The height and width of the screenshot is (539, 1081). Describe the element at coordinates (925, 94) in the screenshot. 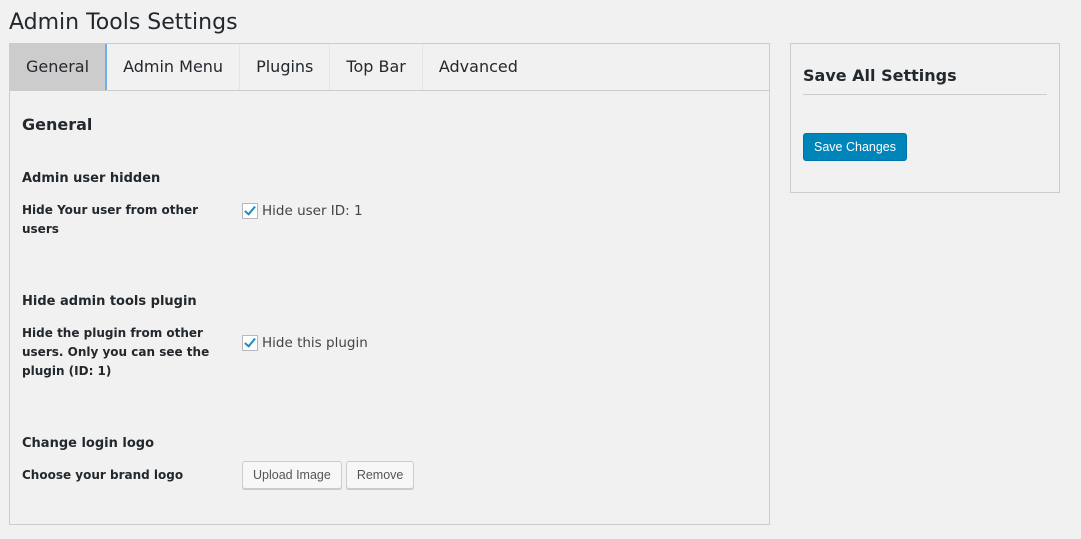

I see `divider` at that location.